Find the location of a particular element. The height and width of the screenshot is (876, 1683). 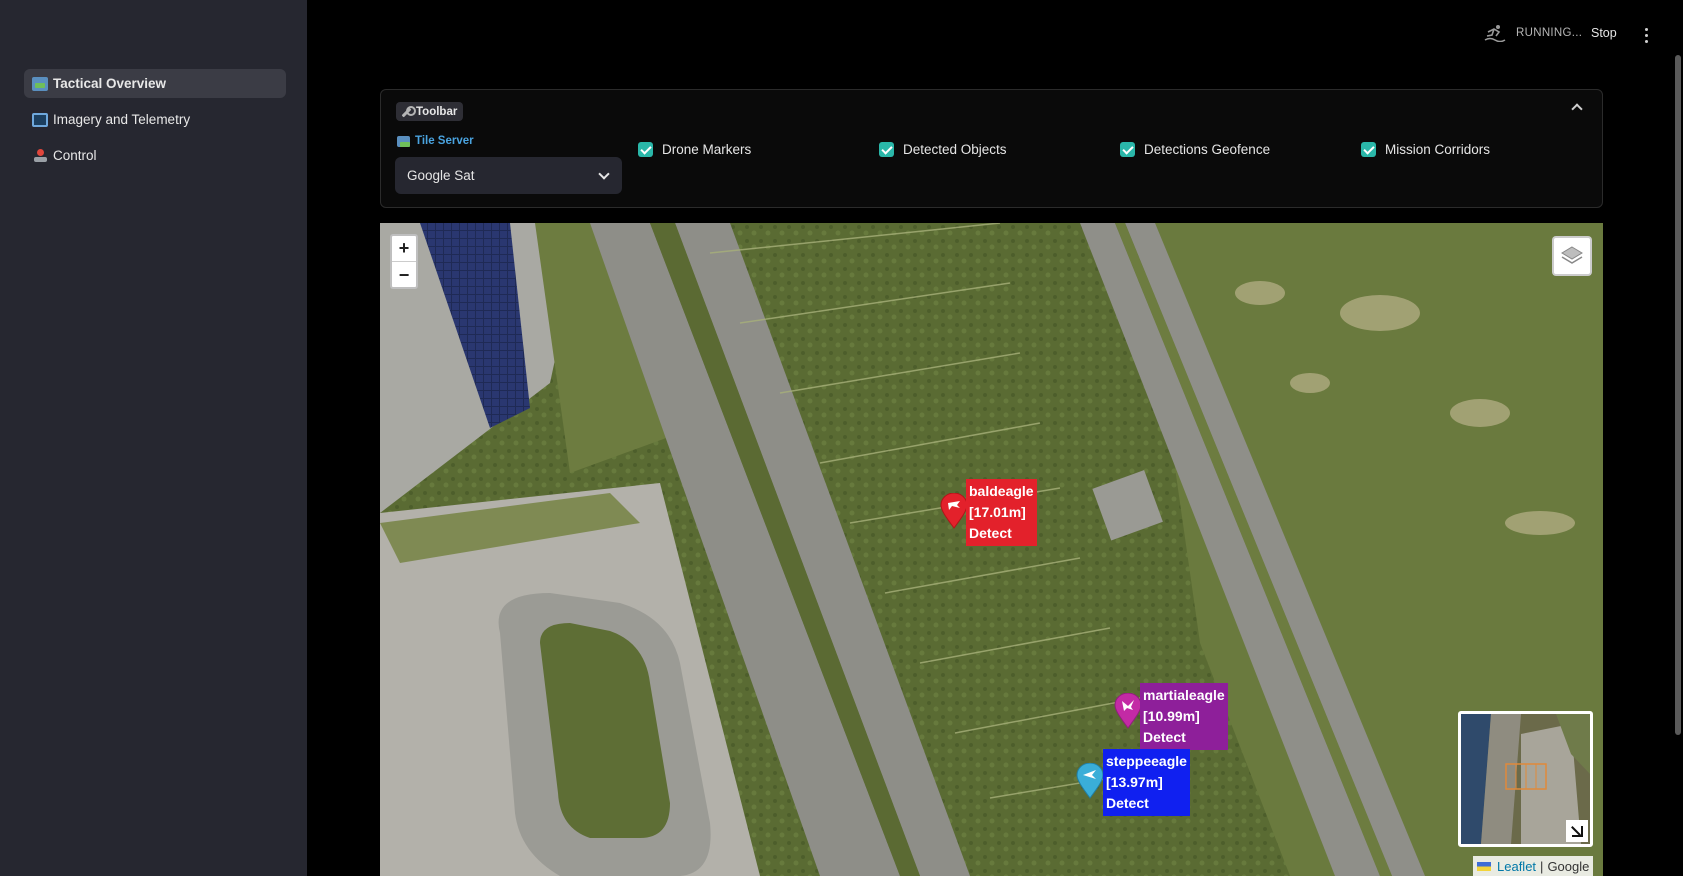

sidebar-item-control: Control is located at coordinates (155, 155).